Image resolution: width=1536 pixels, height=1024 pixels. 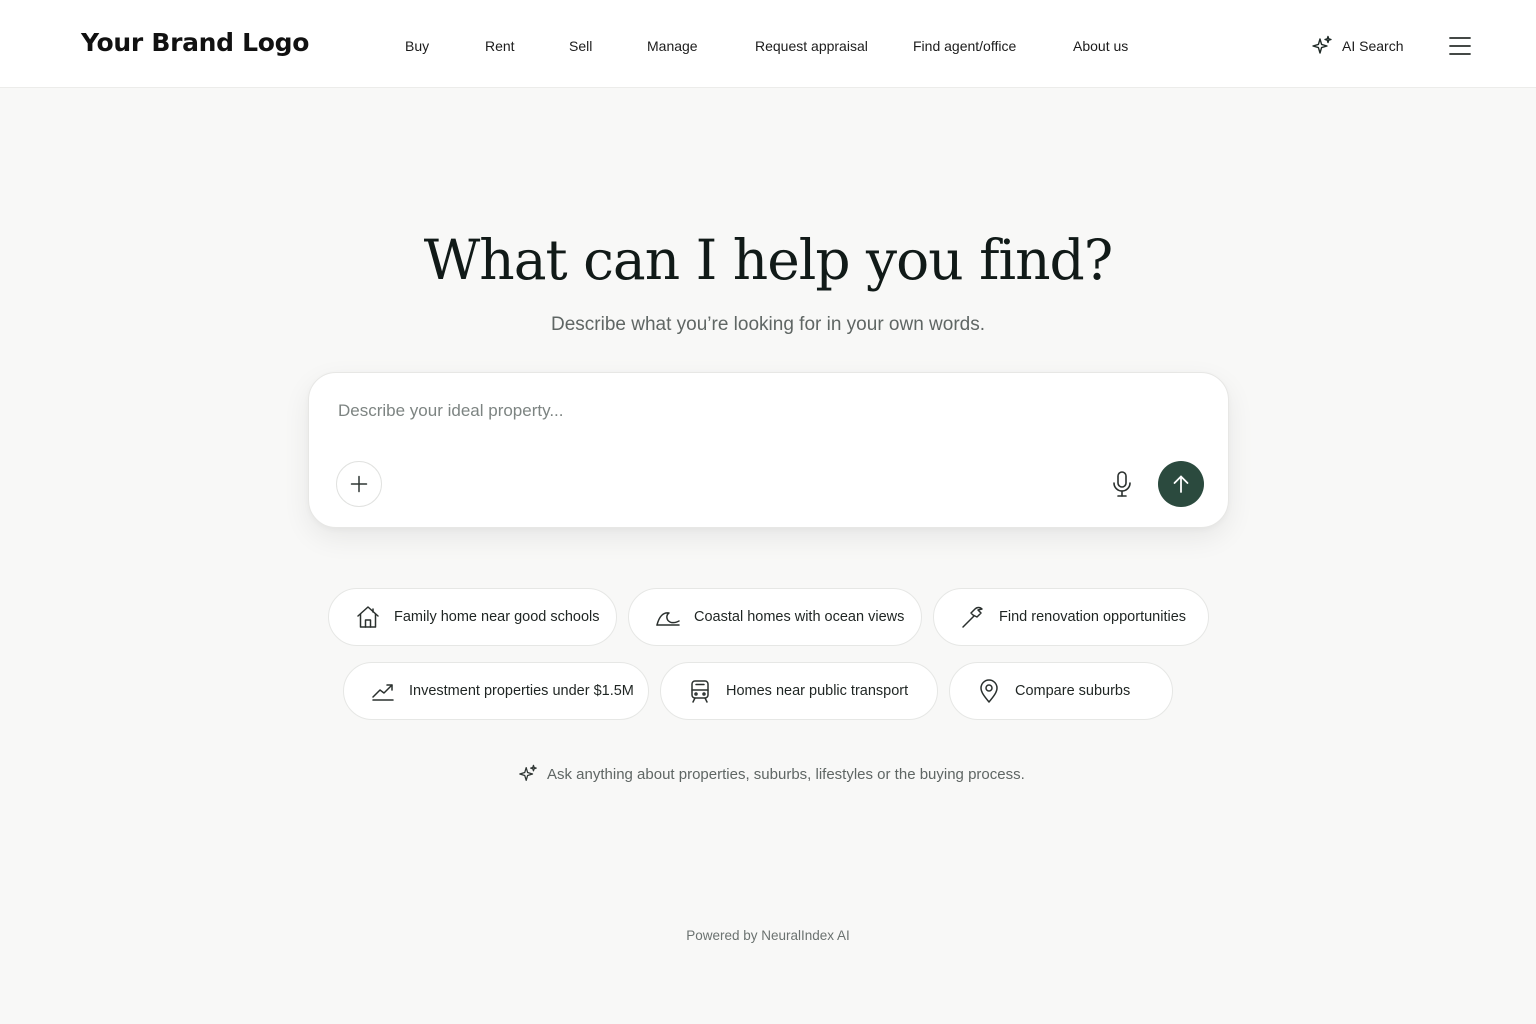 I want to click on suggestion-label: Homes near public transport, so click(x=817, y=691).